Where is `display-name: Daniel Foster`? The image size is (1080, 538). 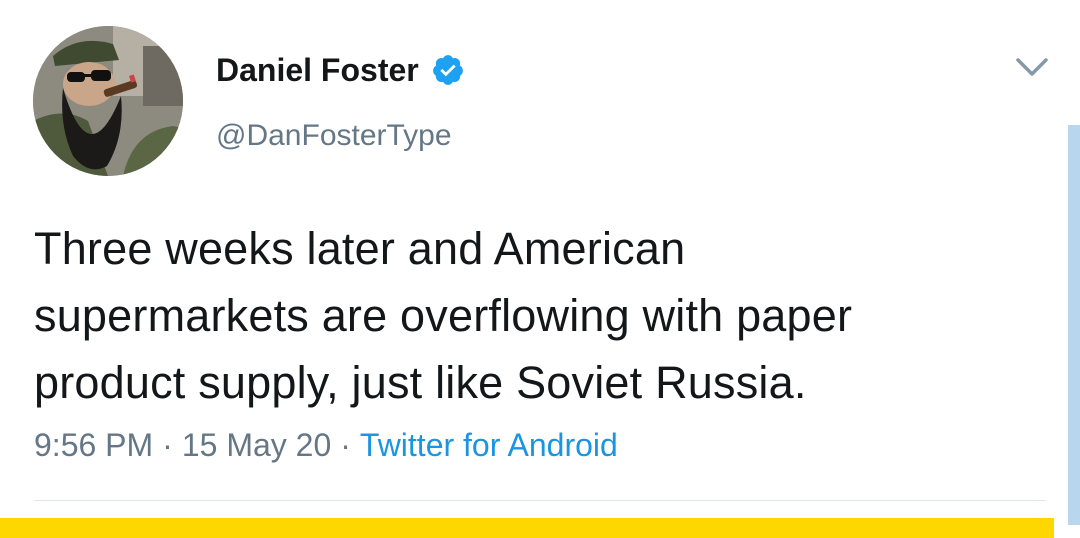
display-name: Daniel Foster is located at coordinates (317, 70).